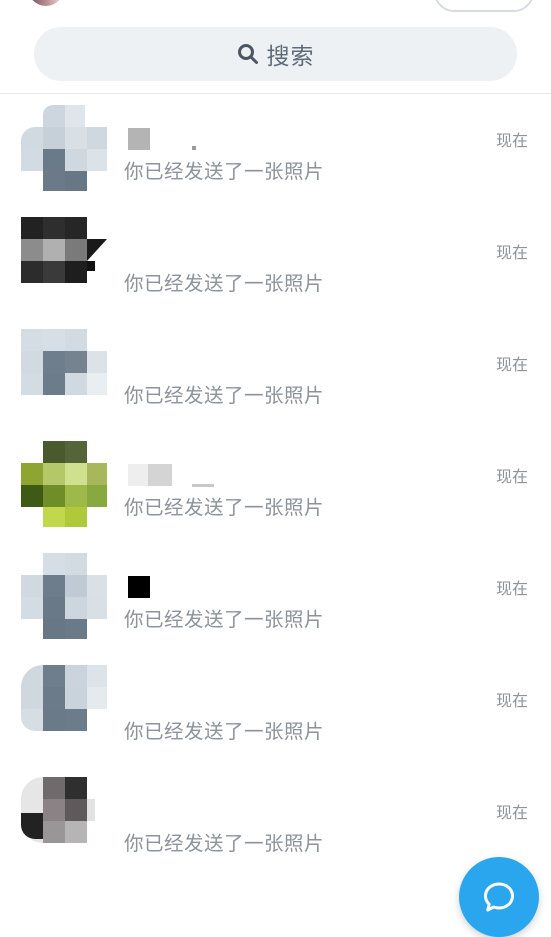 This screenshot has width=551, height=937. What do you see at coordinates (484, 6) in the screenshot?
I see `header-action-button` at bounding box center [484, 6].